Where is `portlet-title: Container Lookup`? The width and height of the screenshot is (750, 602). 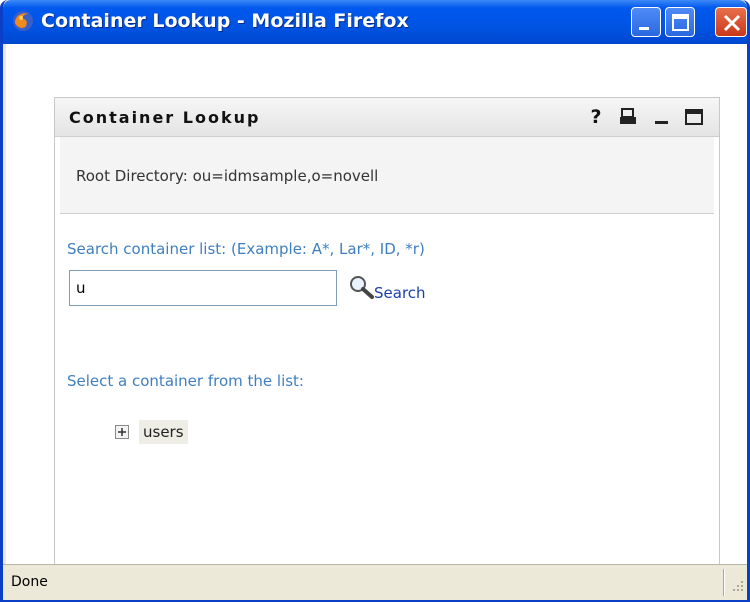
portlet-title: Container Lookup is located at coordinates (165, 117).